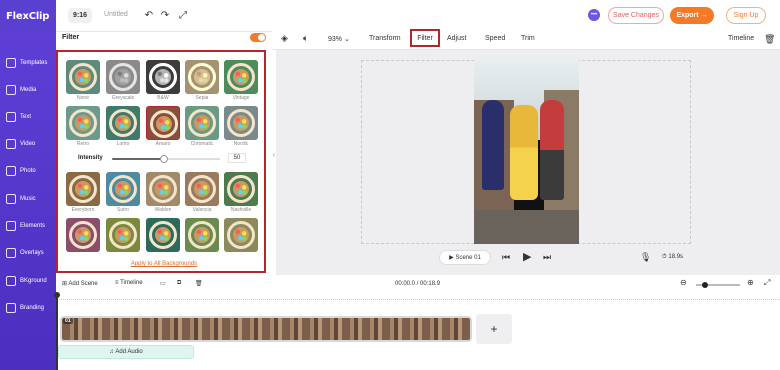 The width and height of the screenshot is (780, 370). What do you see at coordinates (258, 37) in the screenshot?
I see `filter-toggle` at bounding box center [258, 37].